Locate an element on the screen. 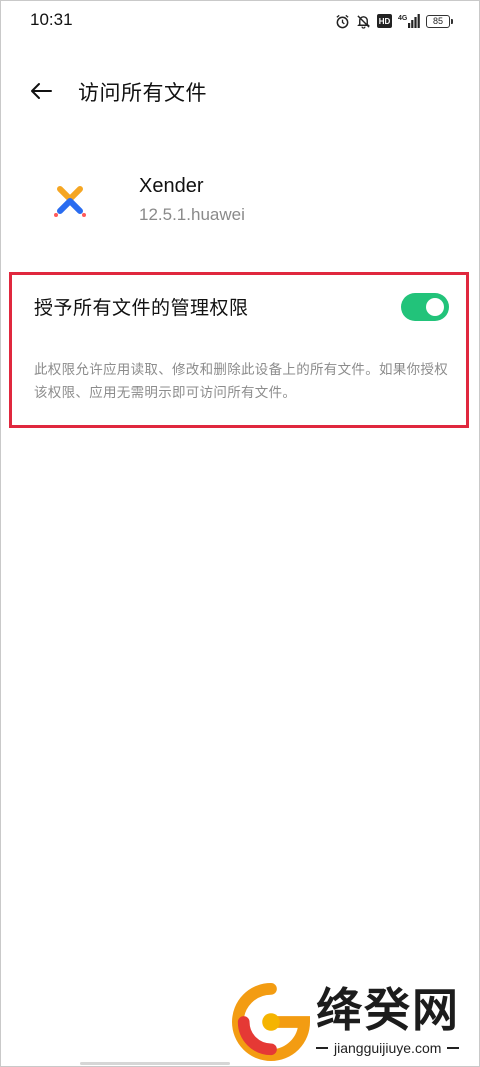 The image size is (480, 1067). alarm-icon is located at coordinates (342, 21).